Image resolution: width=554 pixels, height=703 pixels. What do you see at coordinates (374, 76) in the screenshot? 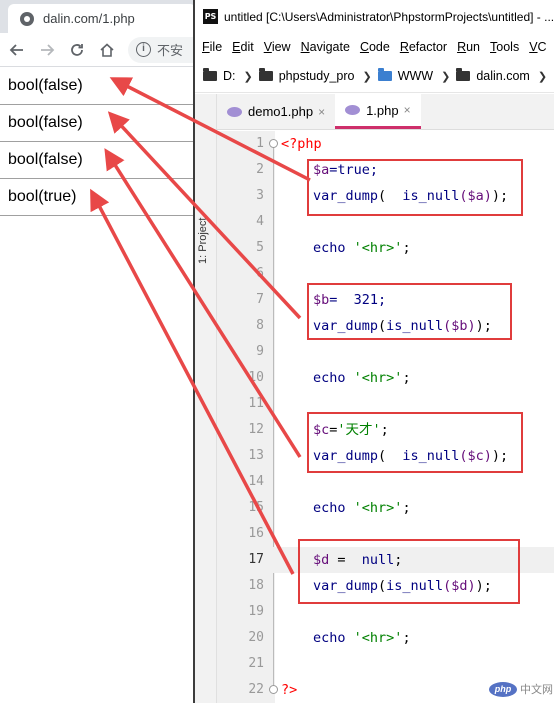
I see `breadcrumb: D: ❯ phpstudy_pro ❯ WWW ❯ dalin.com ❯` at bounding box center [374, 76].